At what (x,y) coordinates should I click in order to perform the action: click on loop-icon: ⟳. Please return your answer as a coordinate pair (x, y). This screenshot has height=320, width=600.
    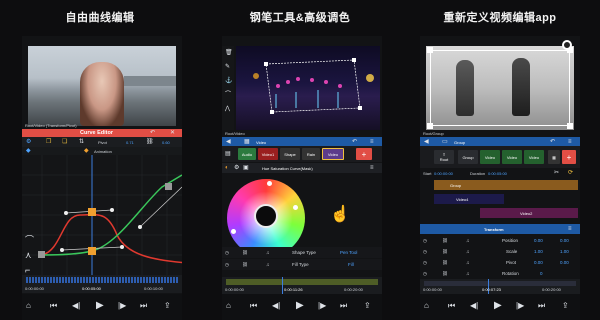
    Looking at the image, I should click on (570, 173).